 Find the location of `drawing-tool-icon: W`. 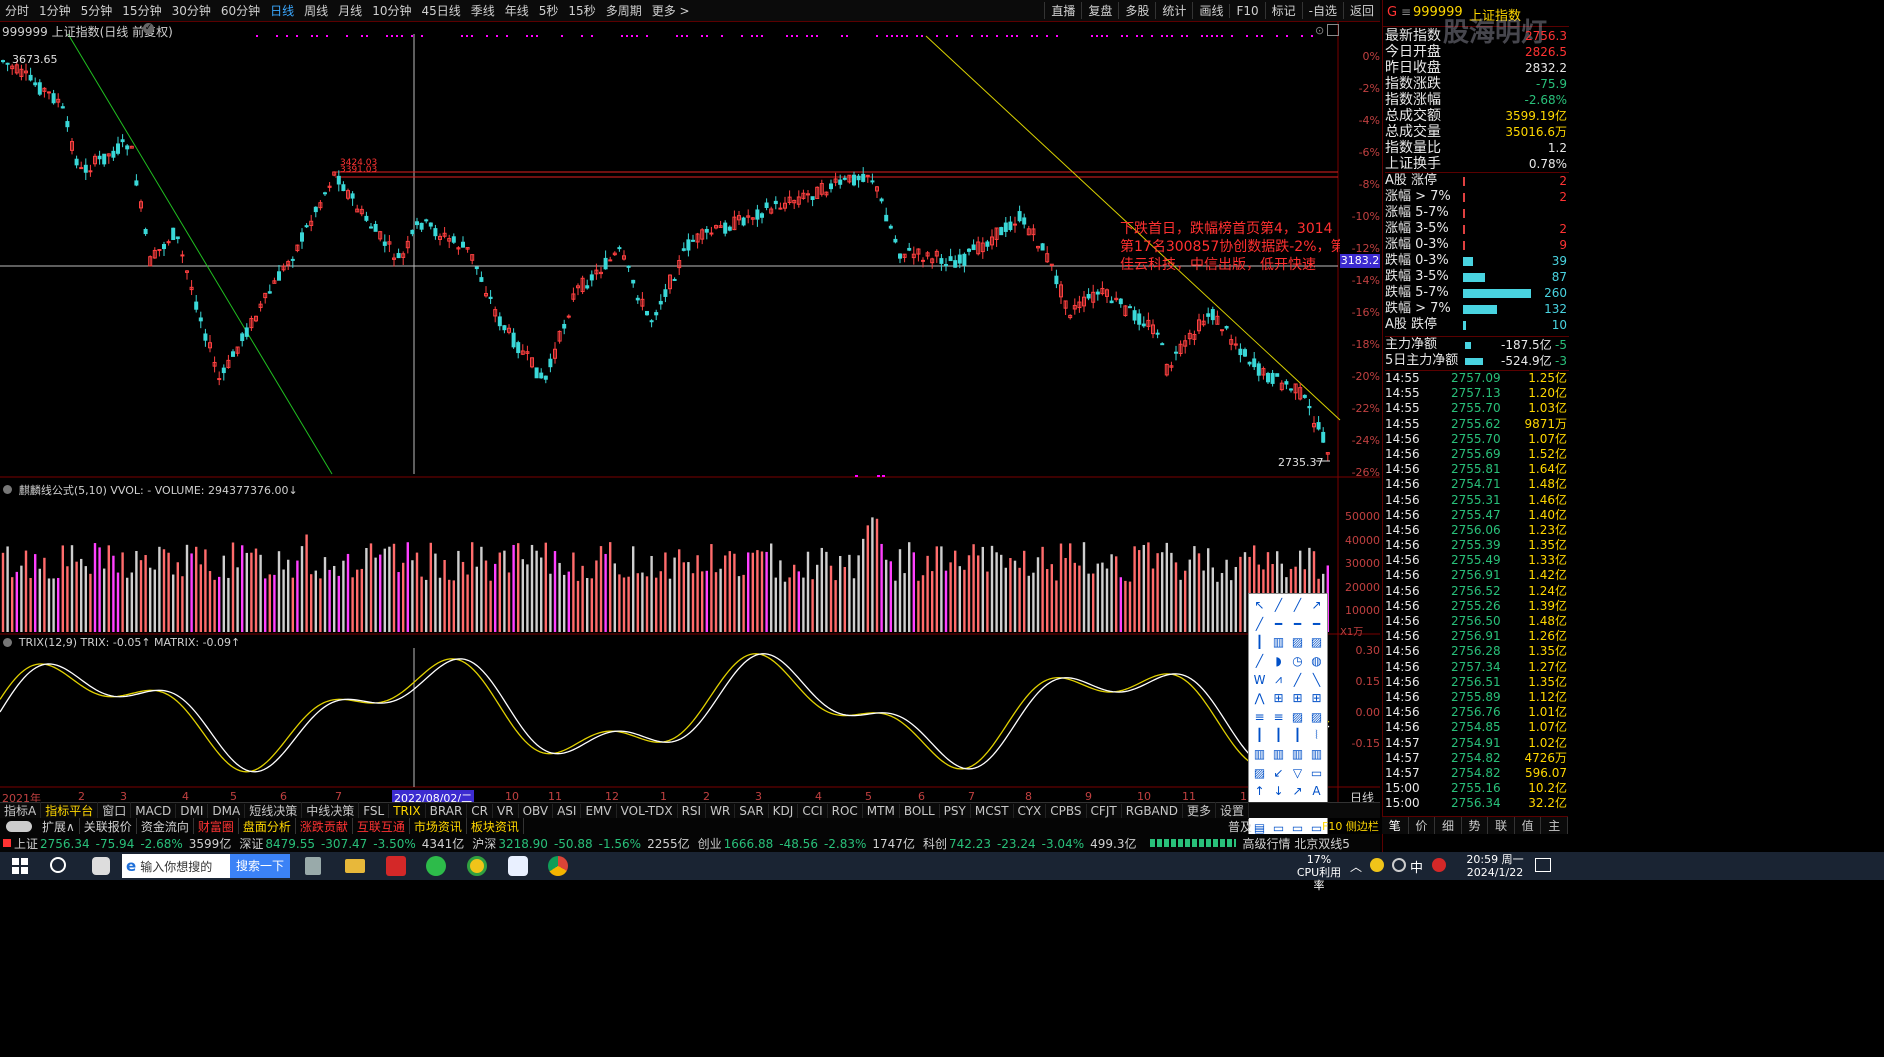

drawing-tool-icon: W is located at coordinates (1259, 679).